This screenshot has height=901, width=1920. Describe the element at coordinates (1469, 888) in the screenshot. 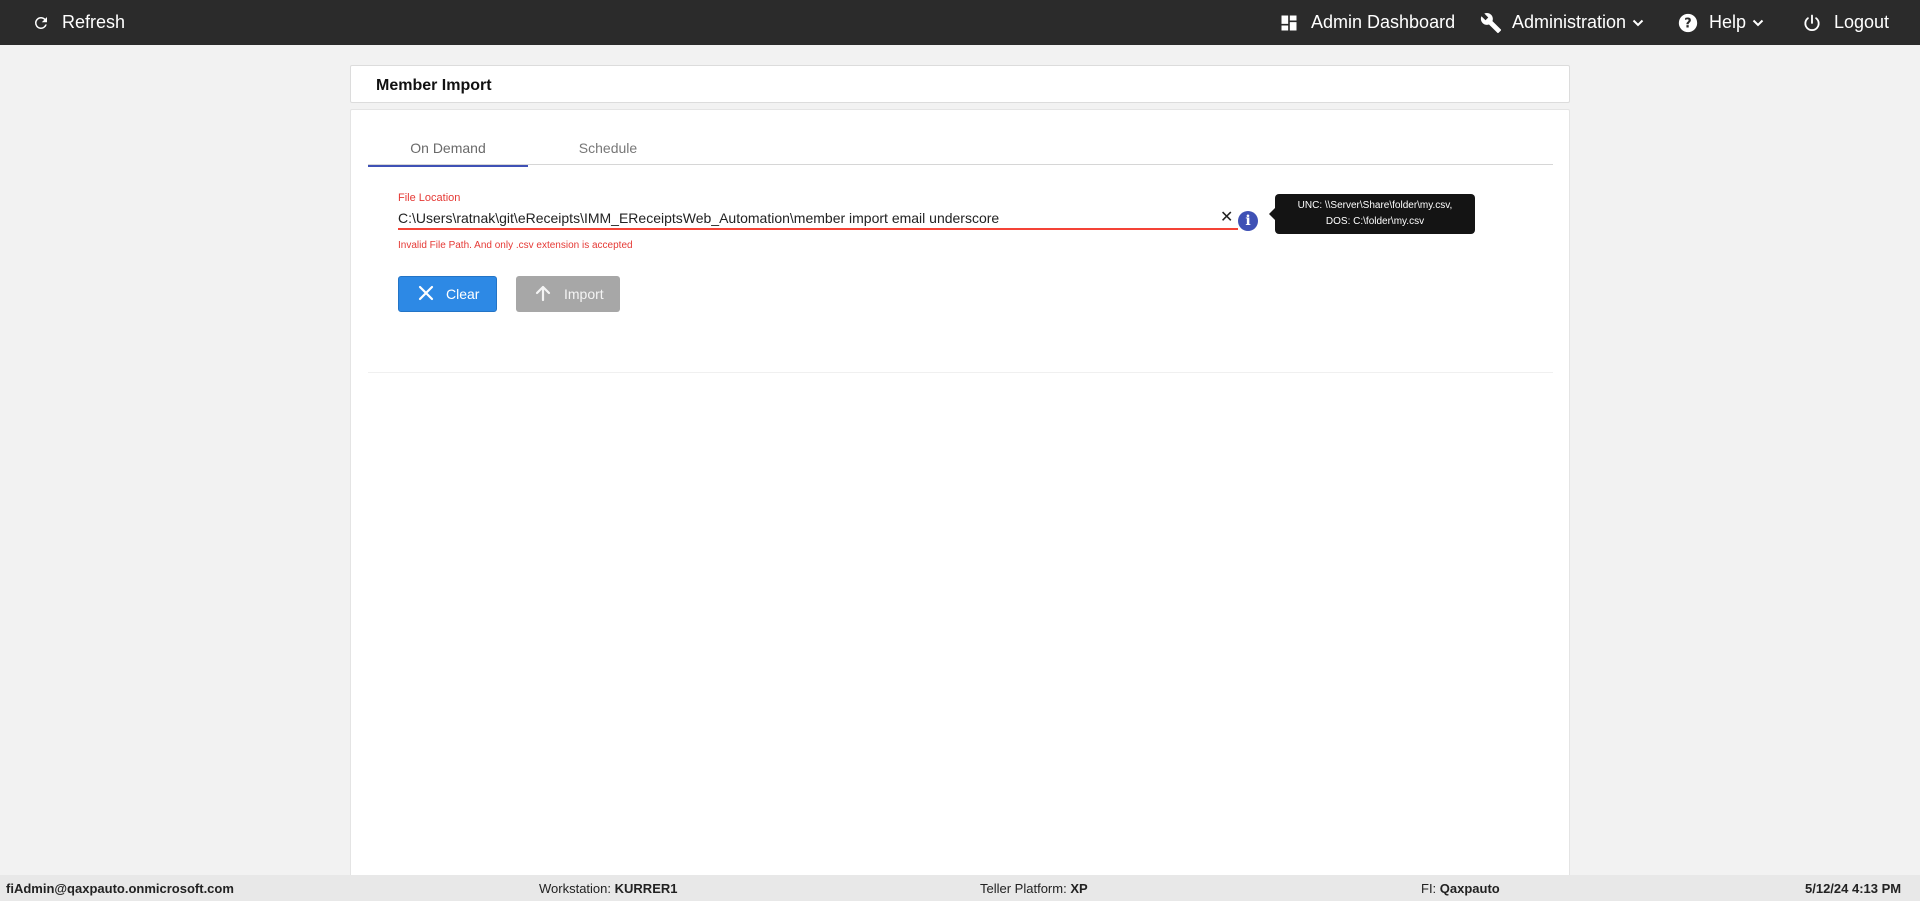

I see `fi-value: Qaxpauto` at that location.